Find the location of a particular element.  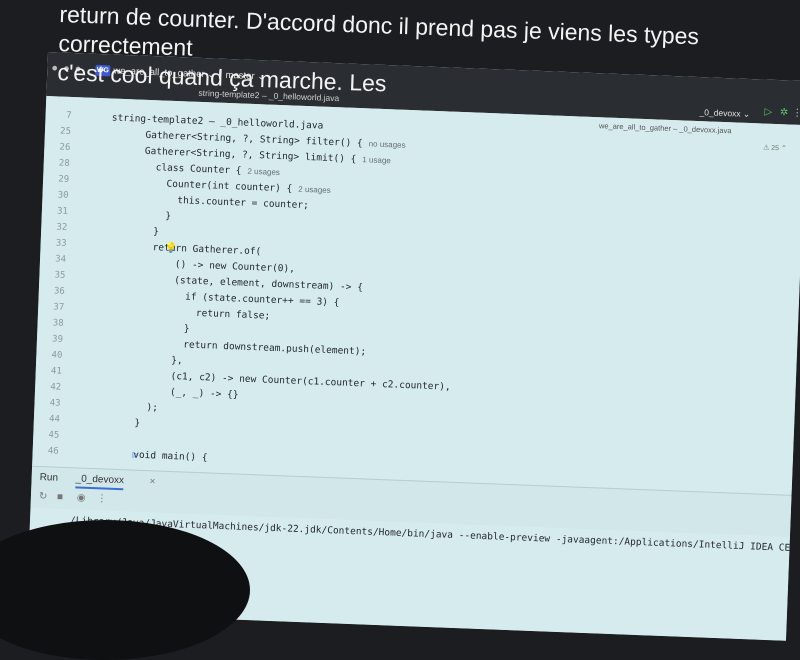

line-number: 42 is located at coordinates (56, 387).